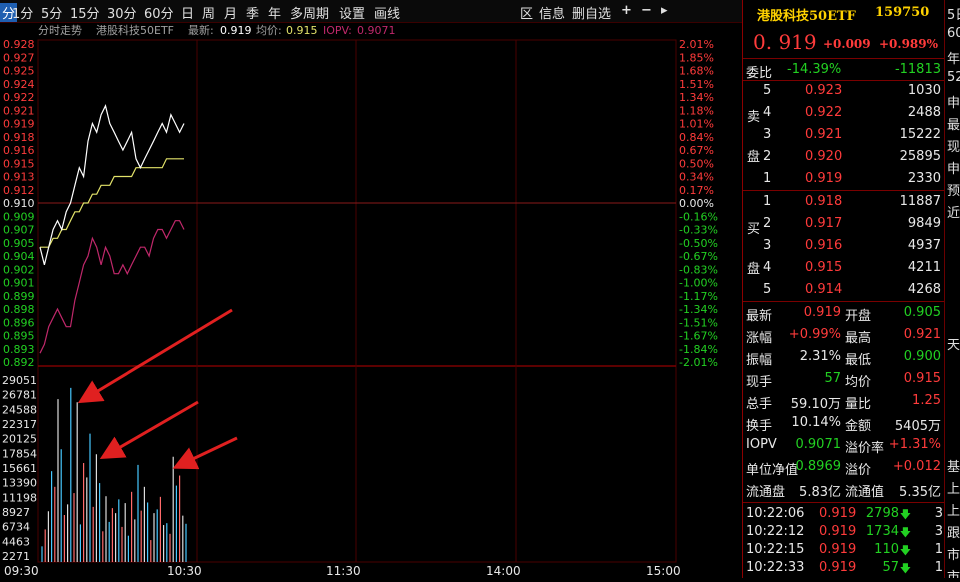  I want to click on pct-tick-label: -0.50%, so click(698, 243).